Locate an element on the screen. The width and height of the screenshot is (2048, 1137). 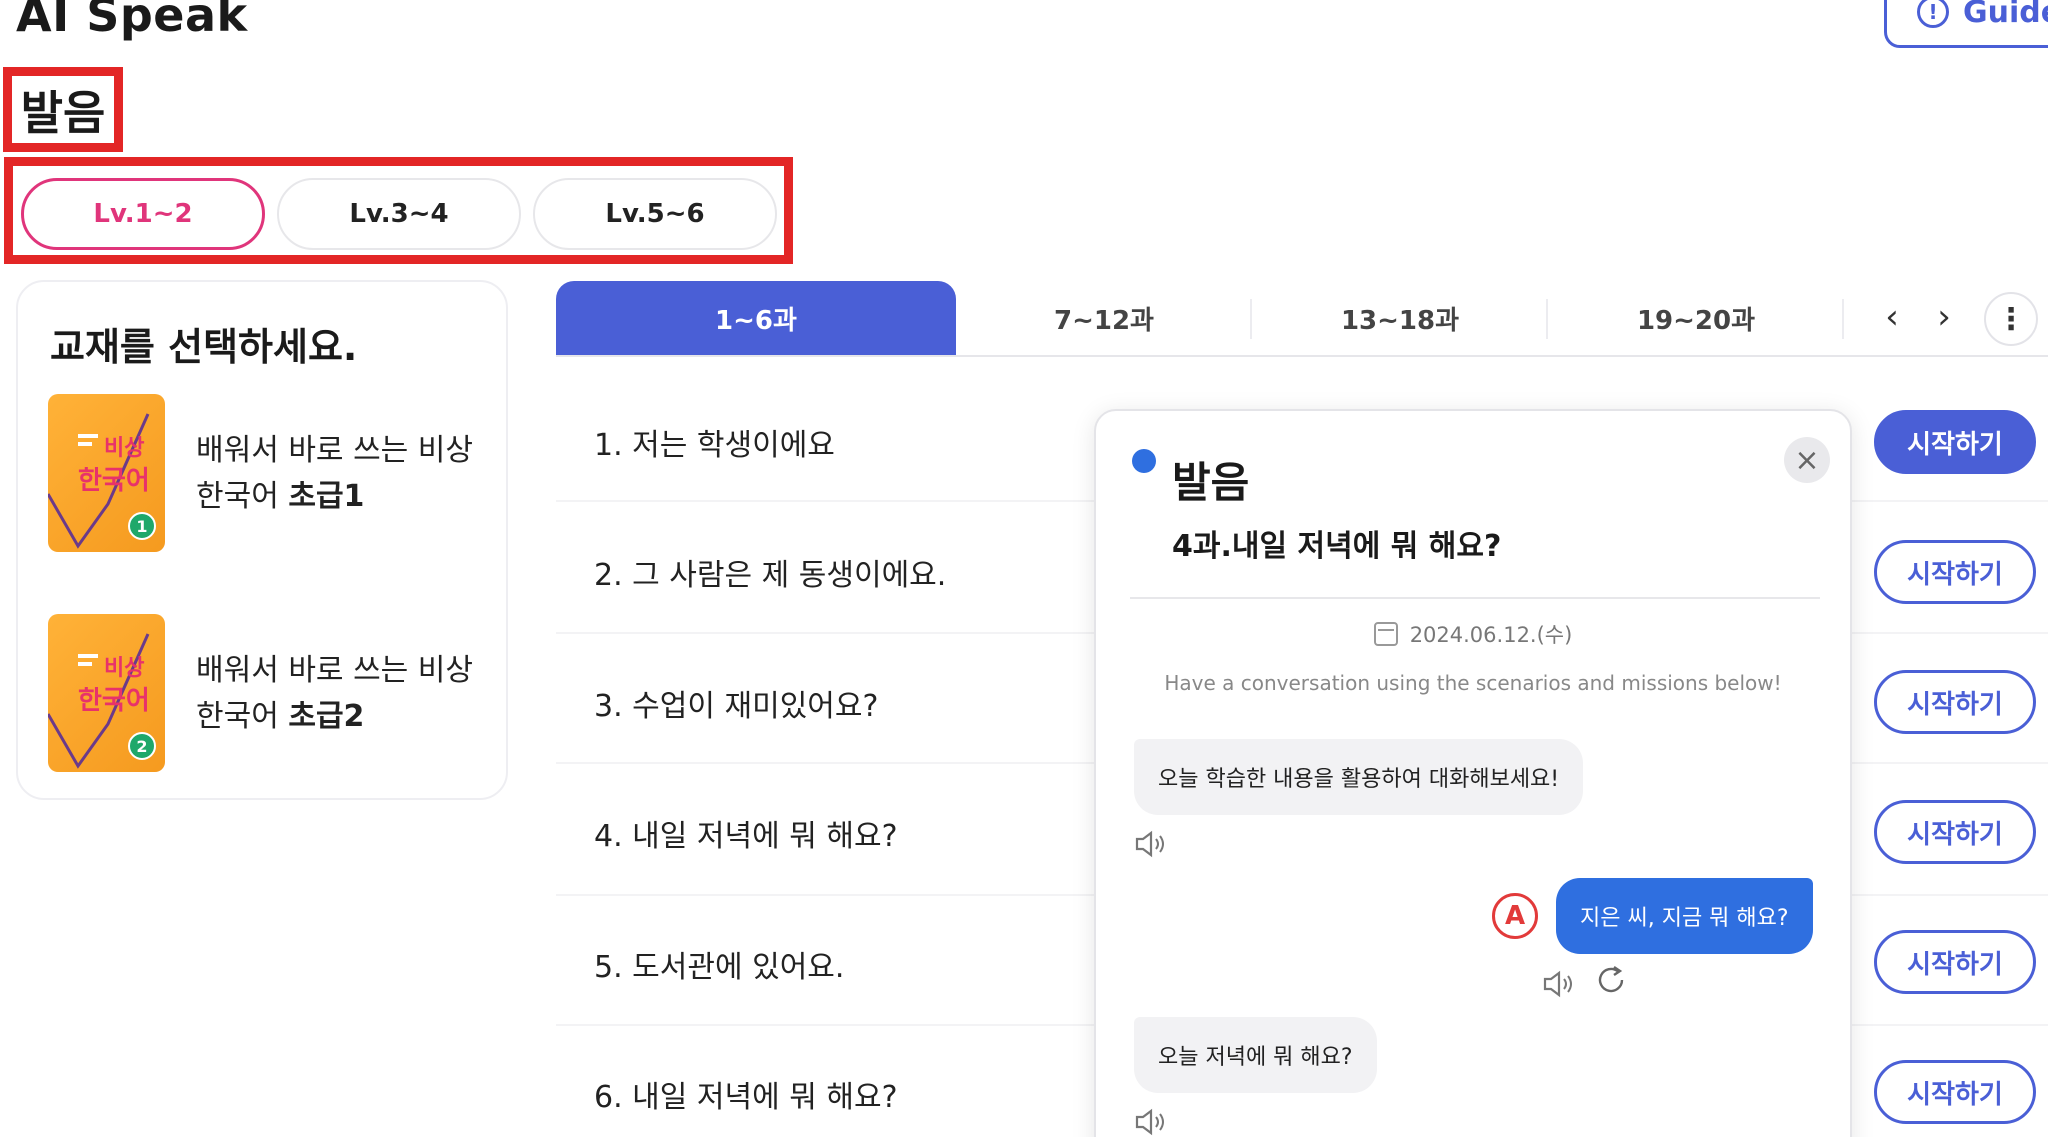
dialog-subtitle: 4과.내일 저녁에 뭐 해요? is located at coordinates (1337, 546).